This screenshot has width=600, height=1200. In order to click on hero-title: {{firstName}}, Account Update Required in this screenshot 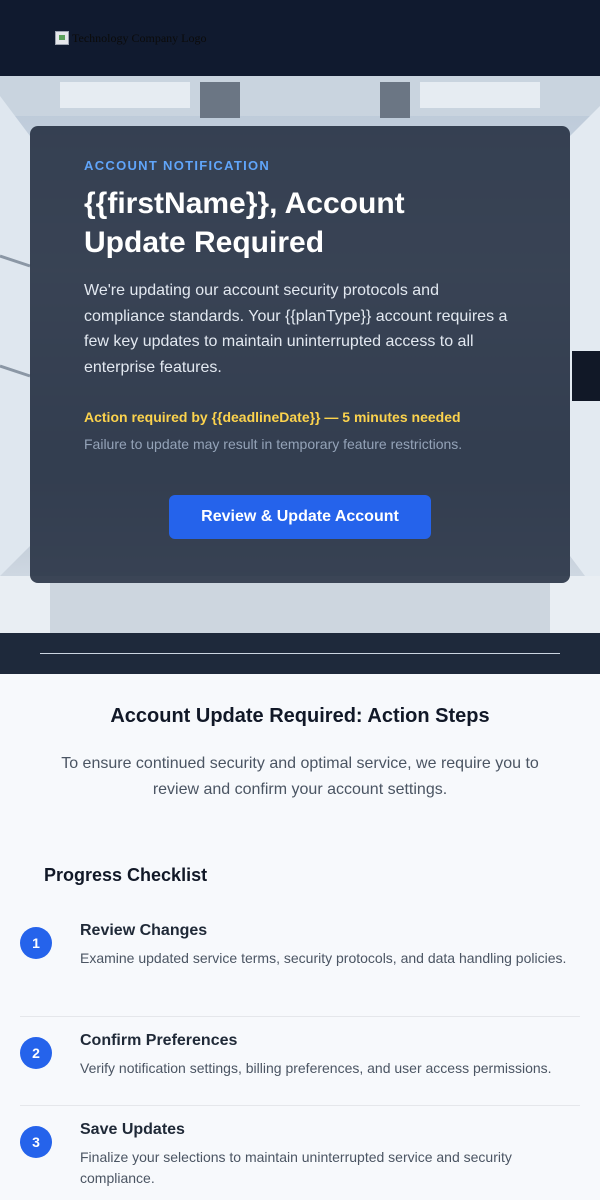, I will do `click(244, 223)`.